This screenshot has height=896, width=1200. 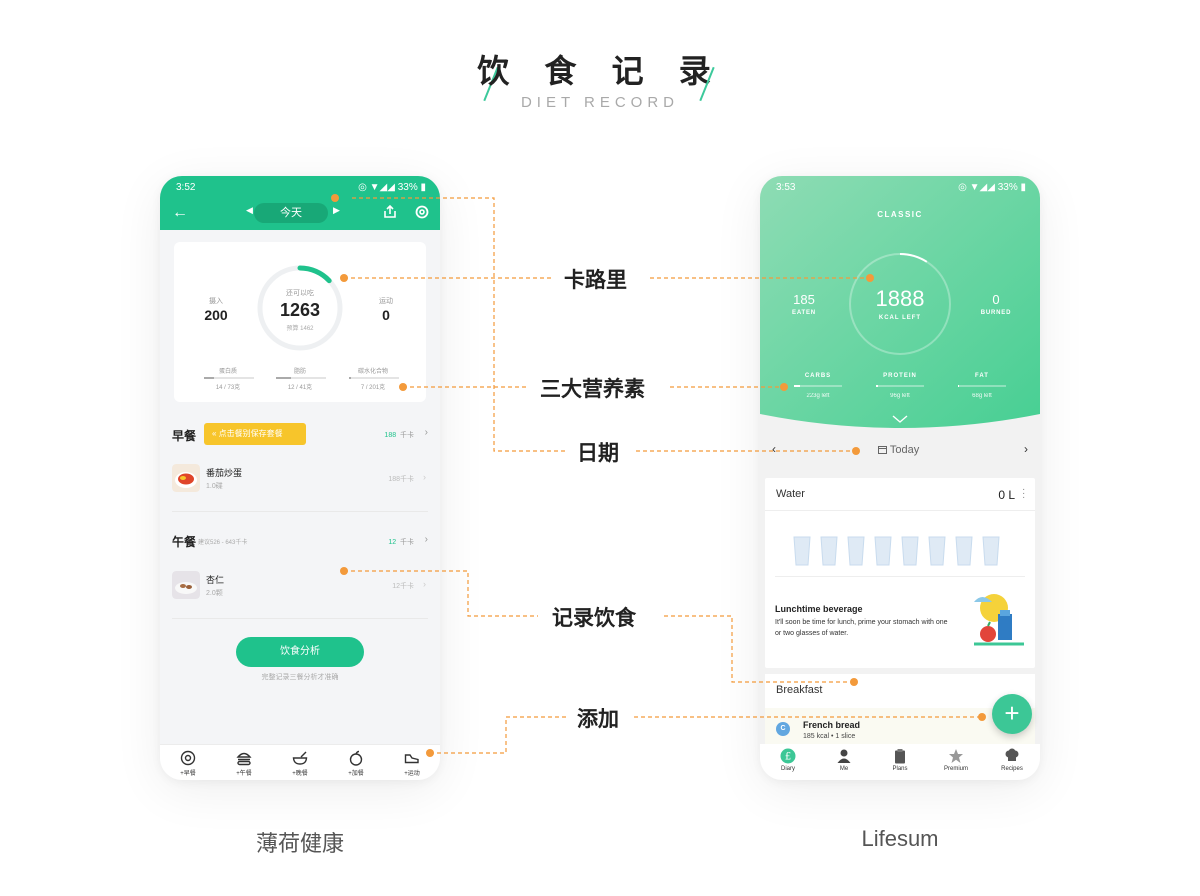 I want to click on tab-add-lunch: +午餐, so click(x=244, y=762).